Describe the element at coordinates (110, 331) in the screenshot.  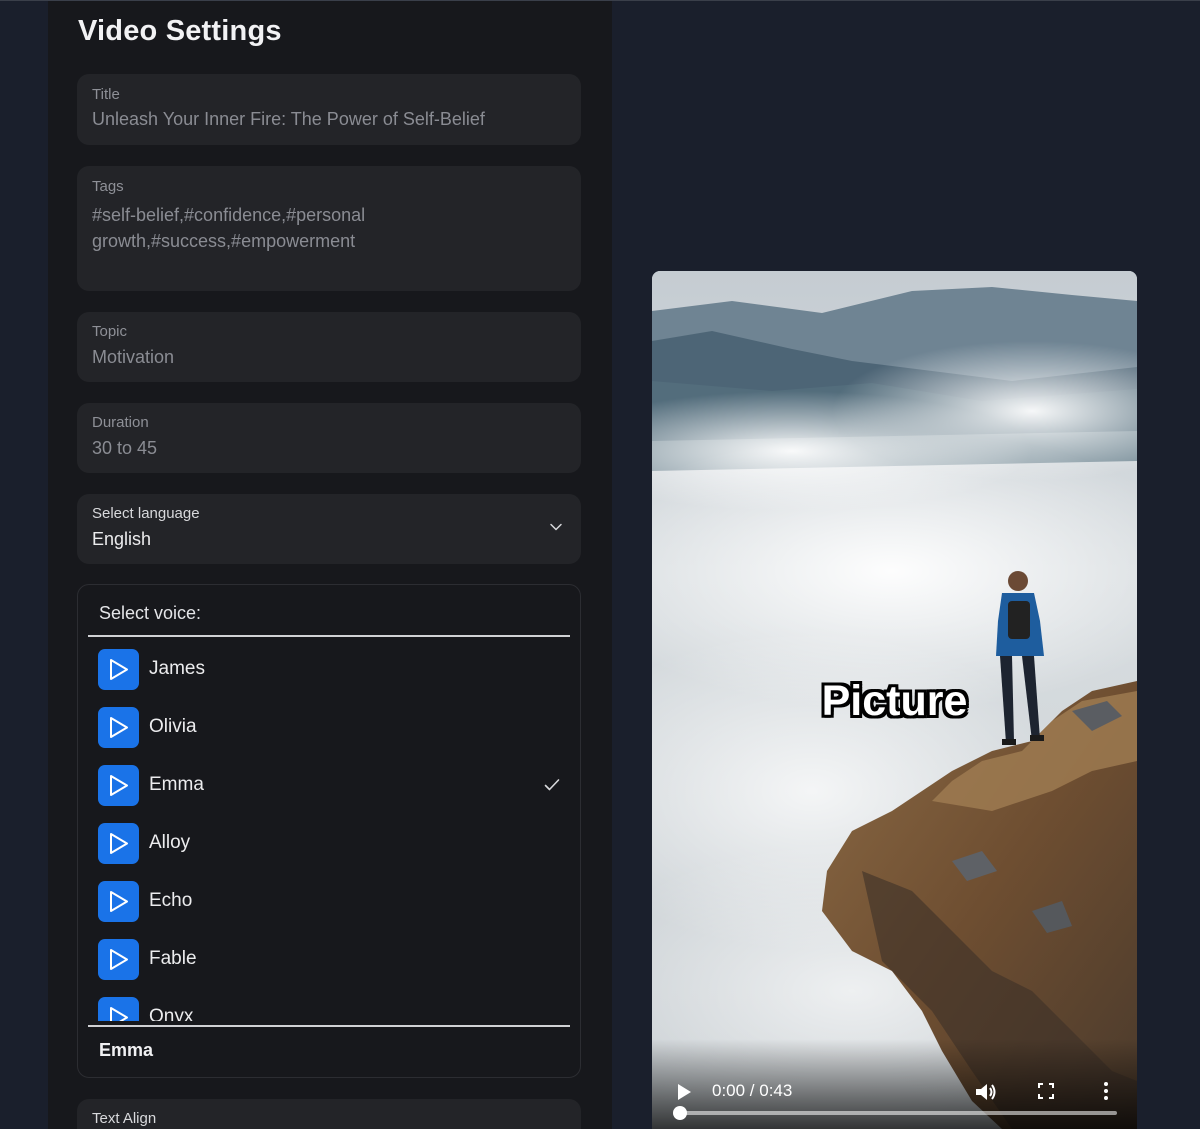
I see `topic-label: Topic` at that location.